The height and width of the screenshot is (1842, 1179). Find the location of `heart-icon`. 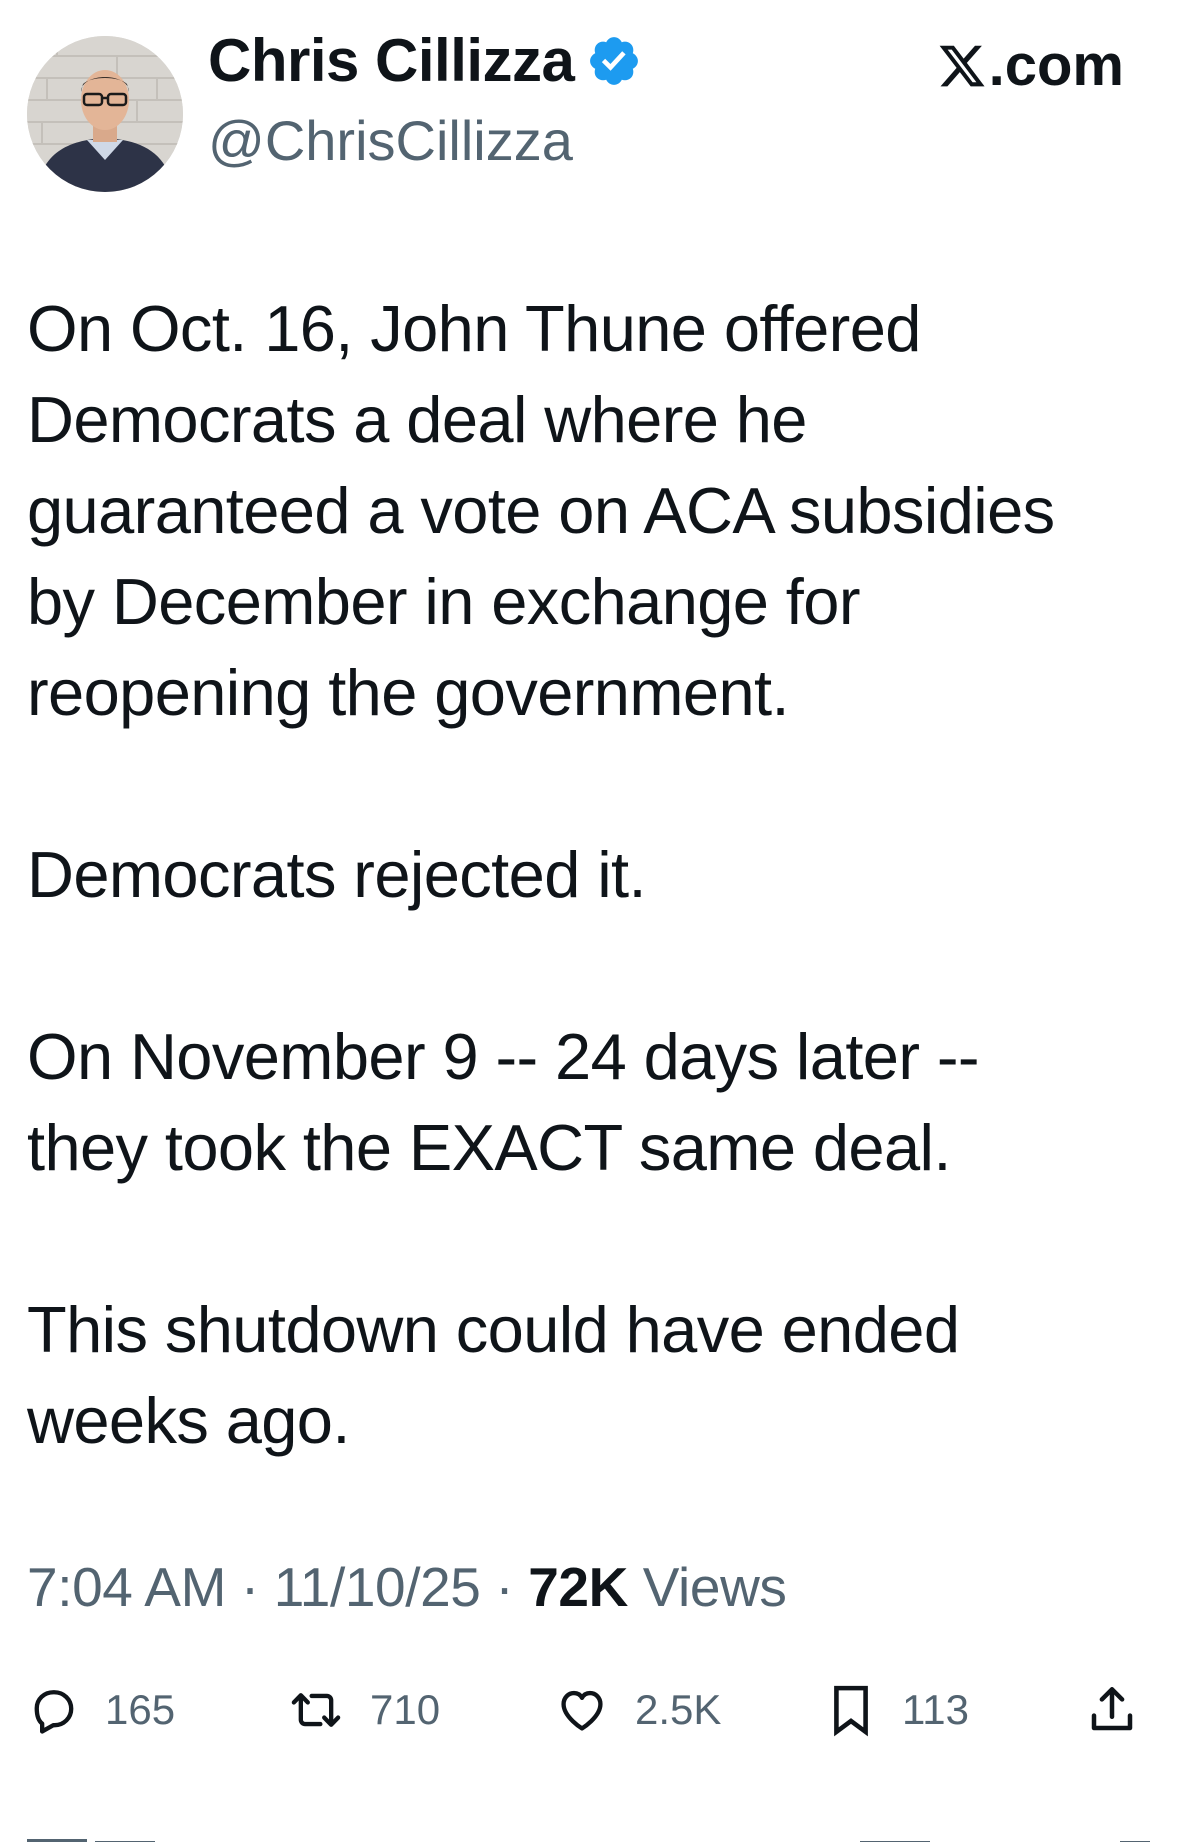

heart-icon is located at coordinates (582, 1710).